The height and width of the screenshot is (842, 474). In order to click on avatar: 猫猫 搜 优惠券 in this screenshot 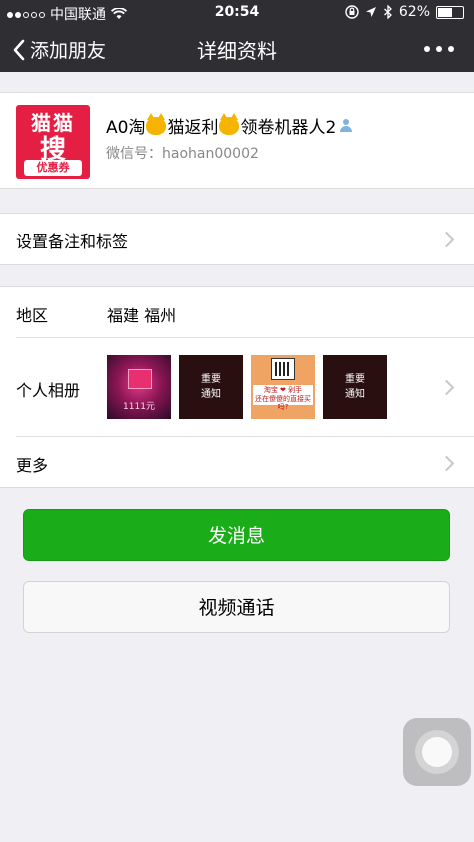, I will do `click(53, 142)`.